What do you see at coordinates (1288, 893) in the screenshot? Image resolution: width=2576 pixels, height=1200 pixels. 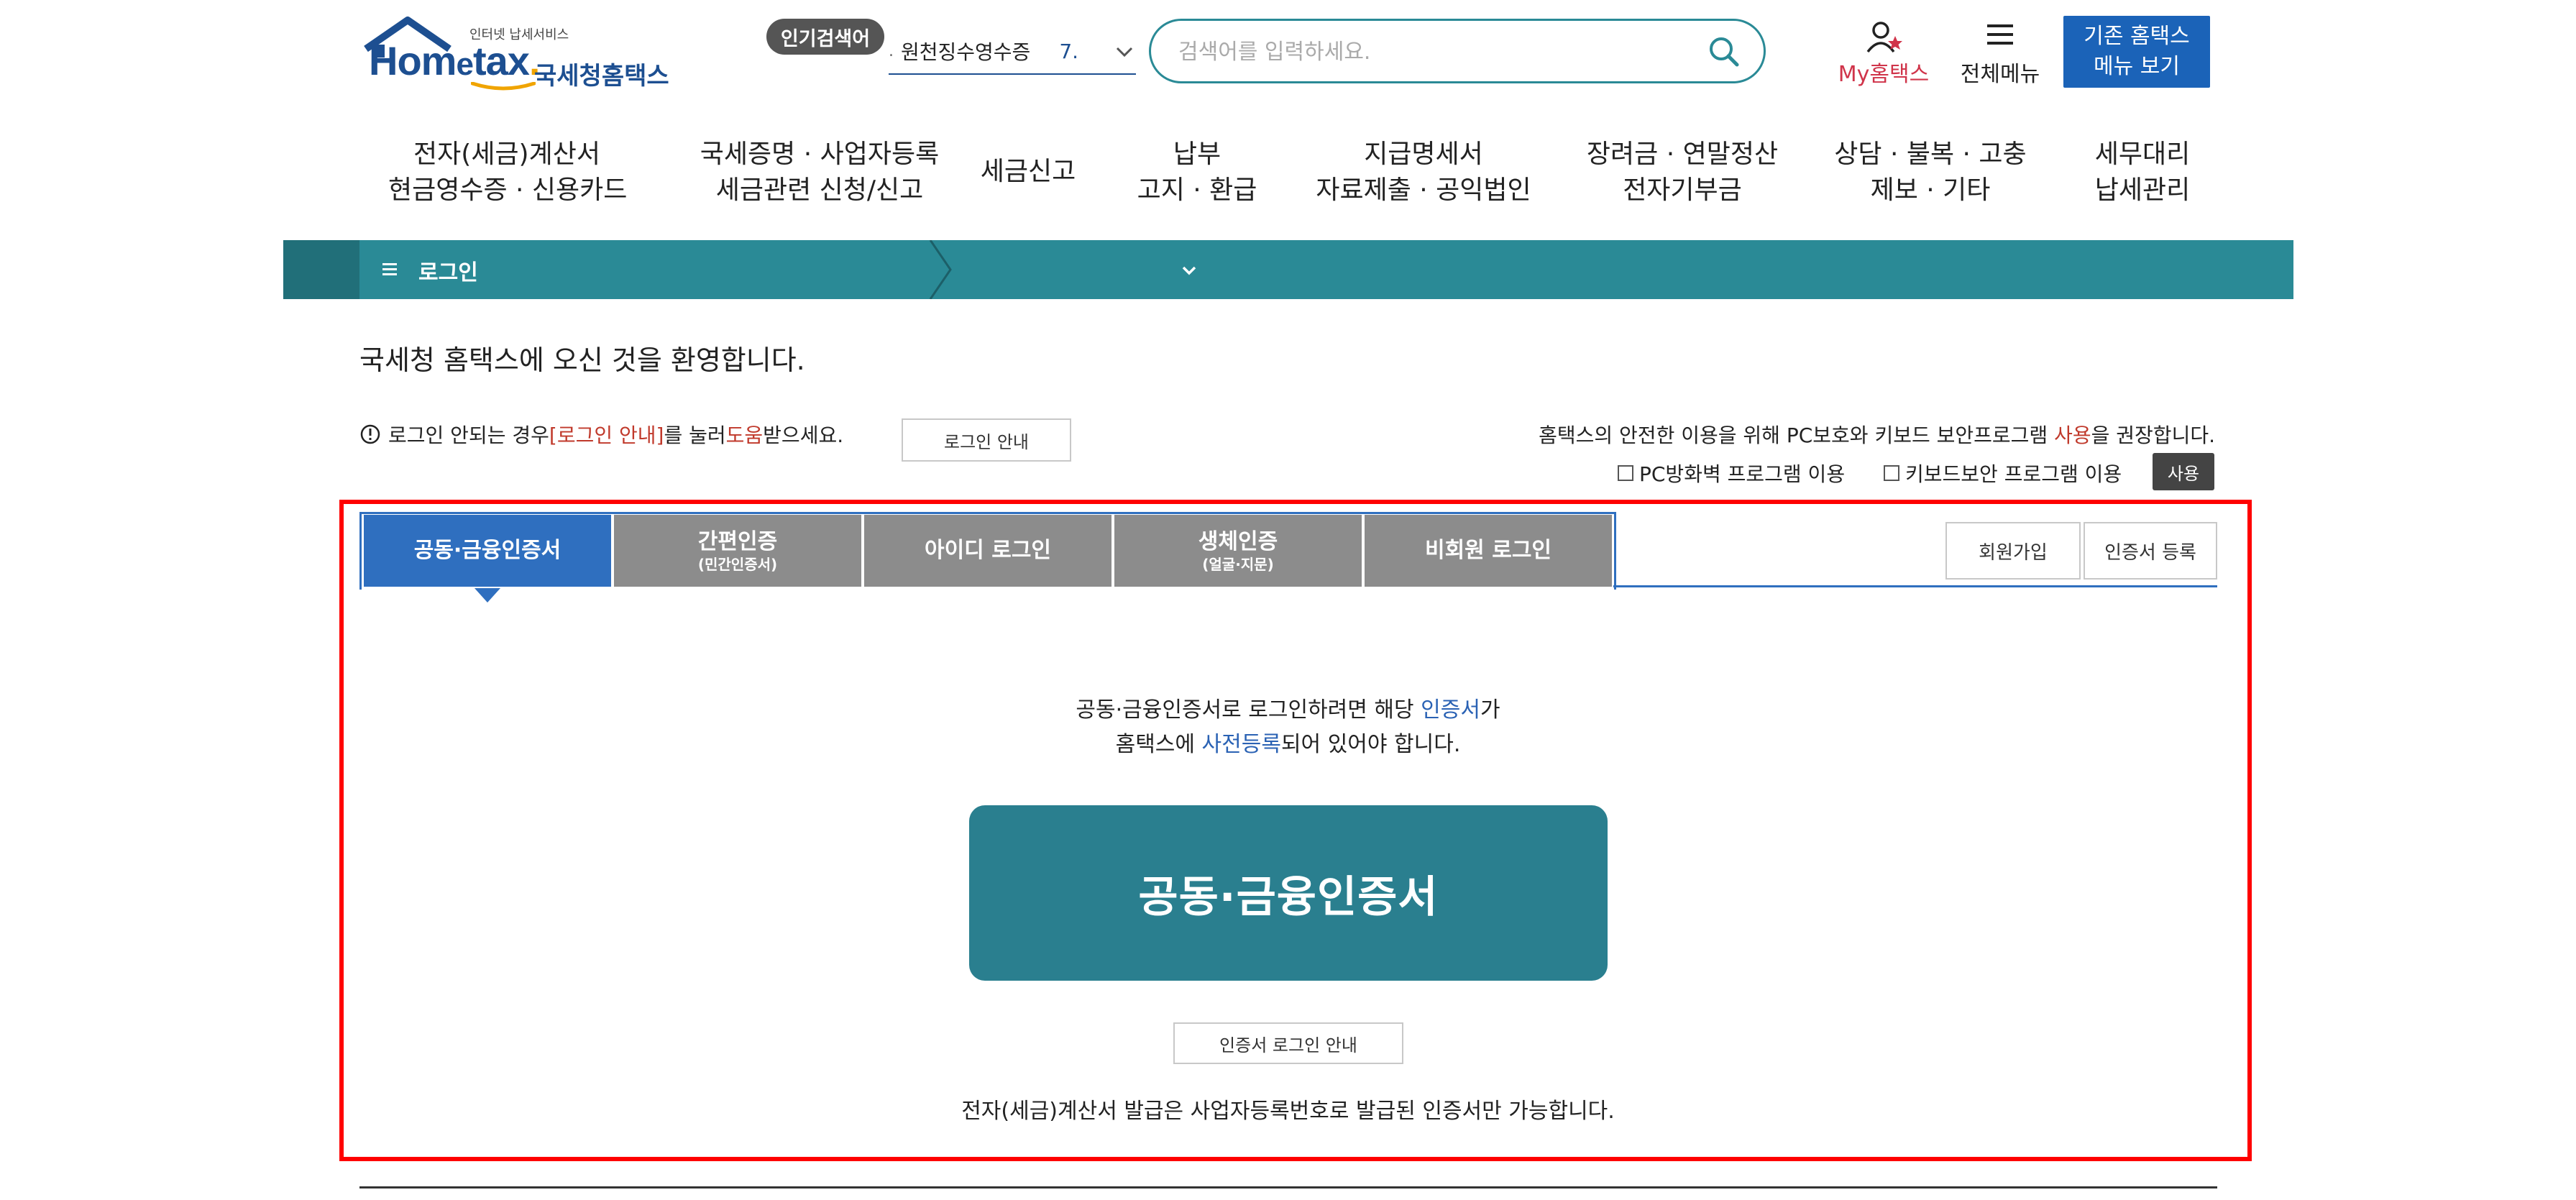 I see `joint-financial-cert-login-button: 공동·금융인증서` at bounding box center [1288, 893].